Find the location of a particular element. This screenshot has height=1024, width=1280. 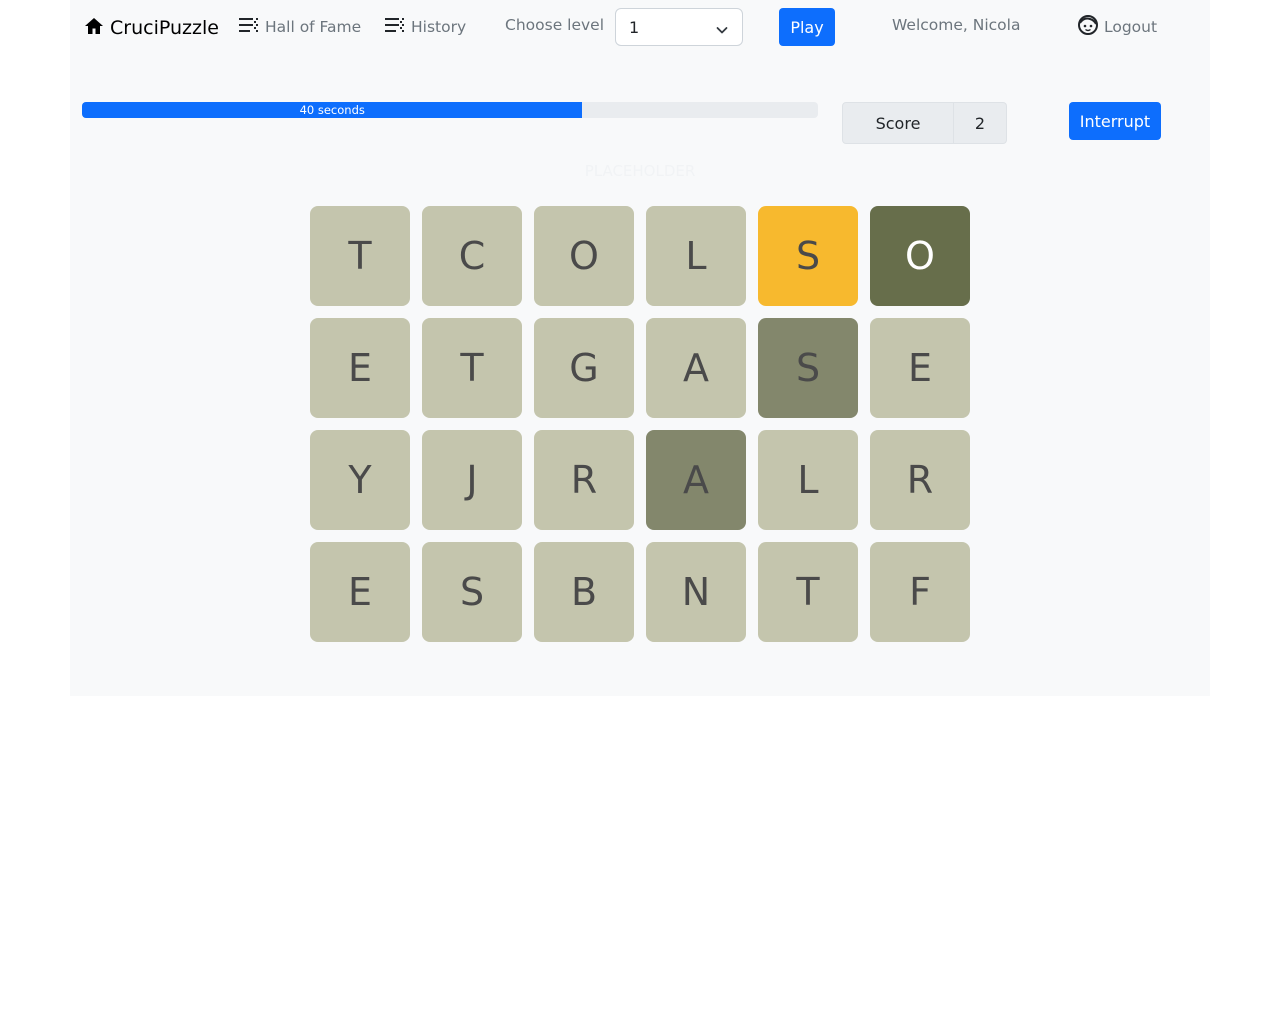

nav-history-label: History is located at coordinates (439, 27).